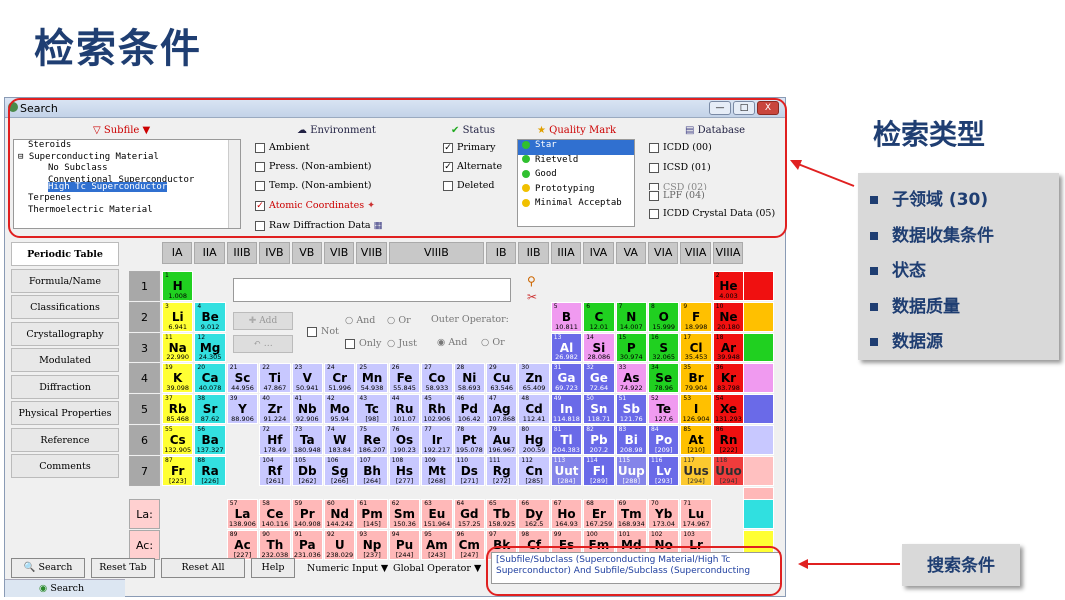 The image size is (1065, 600). I want to click on group-header: IIA, so click(209, 253).